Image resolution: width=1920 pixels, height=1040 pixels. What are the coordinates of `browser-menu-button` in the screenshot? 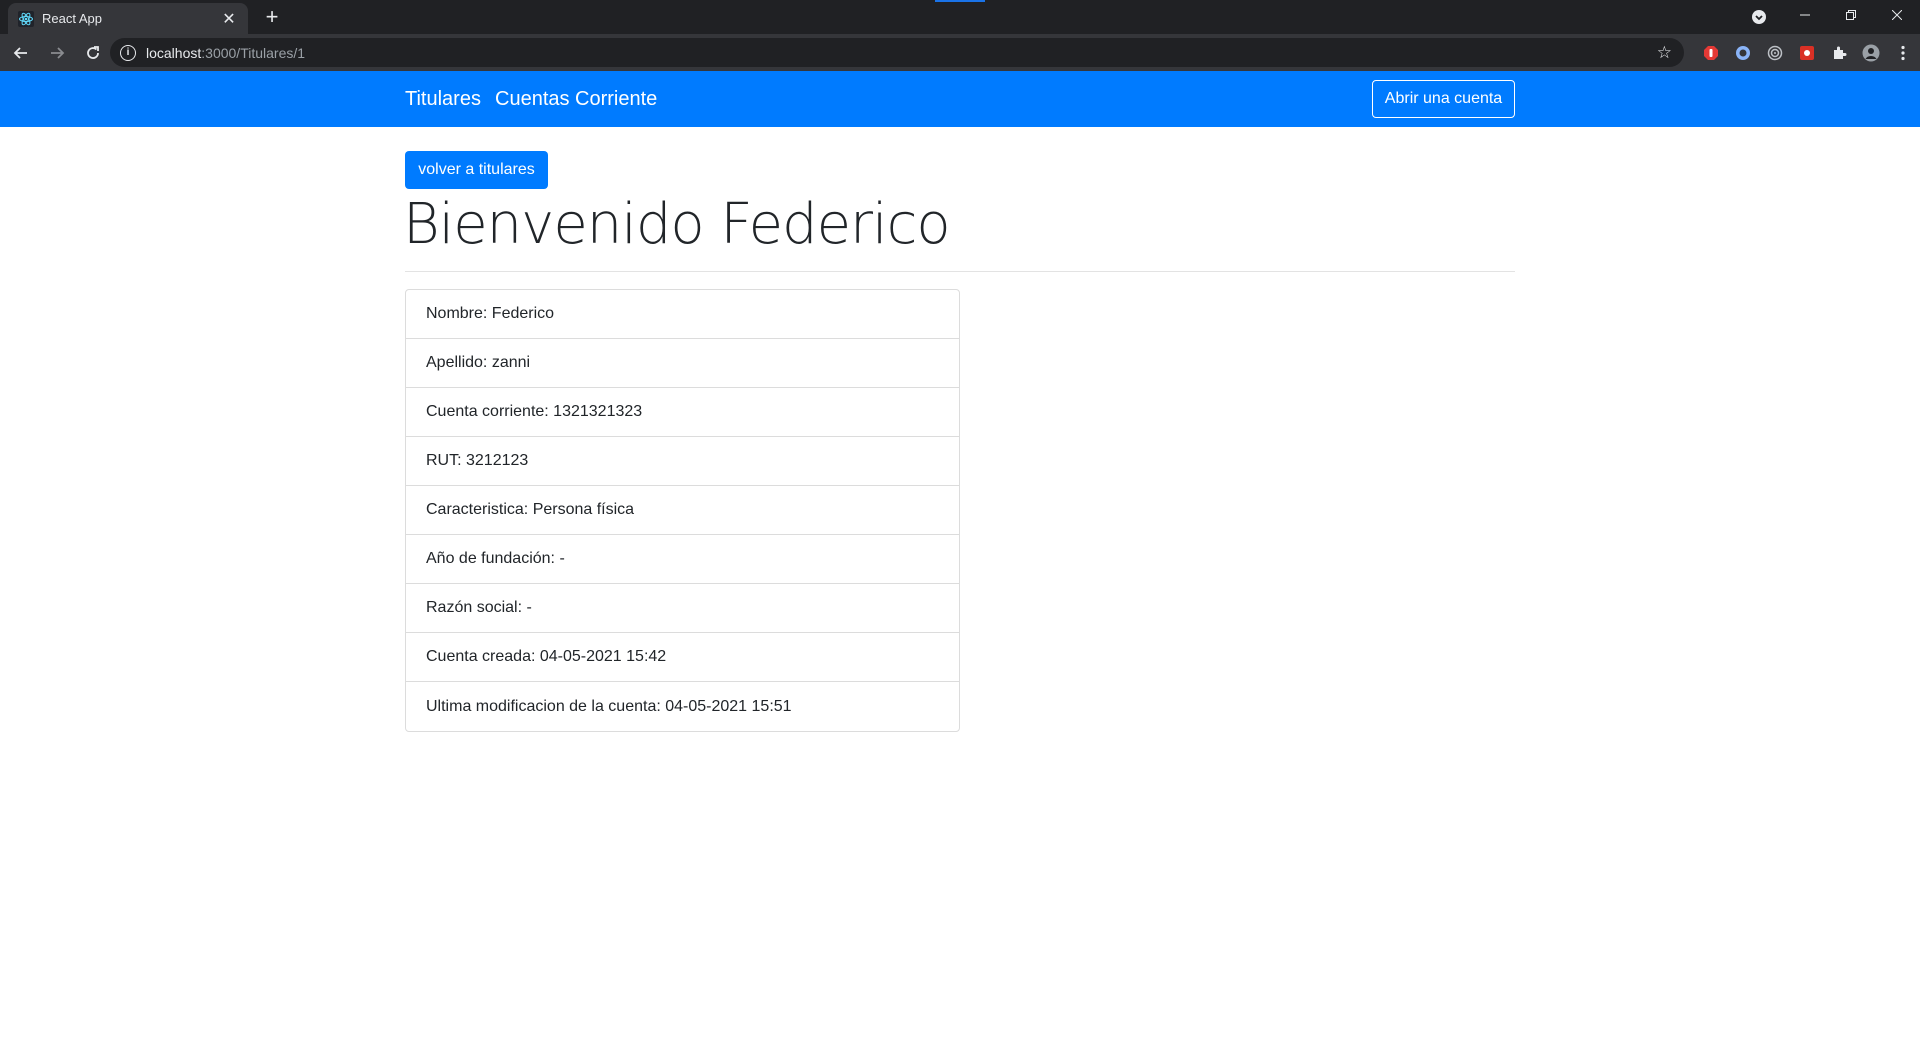 It's located at (1903, 52).